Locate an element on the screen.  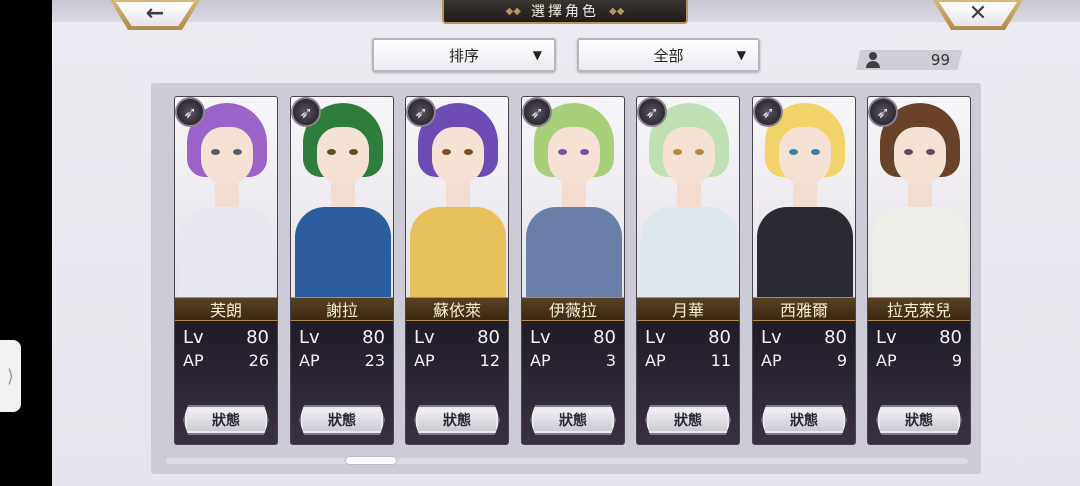
character-card: ➶ 月華 Lv 80 AP 11 狀態 is located at coordinates (688, 270).